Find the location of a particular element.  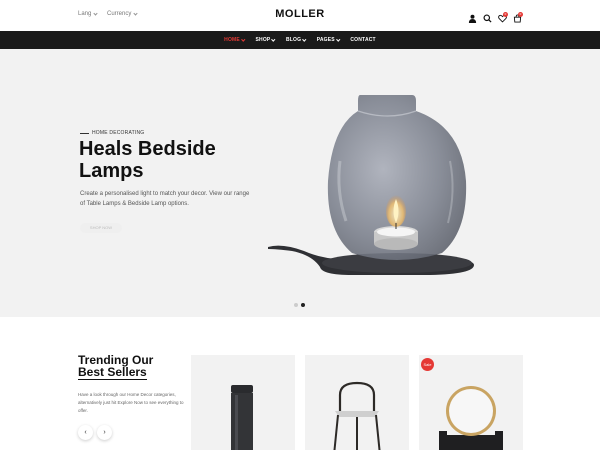

slider-dots is located at coordinates (299, 305).